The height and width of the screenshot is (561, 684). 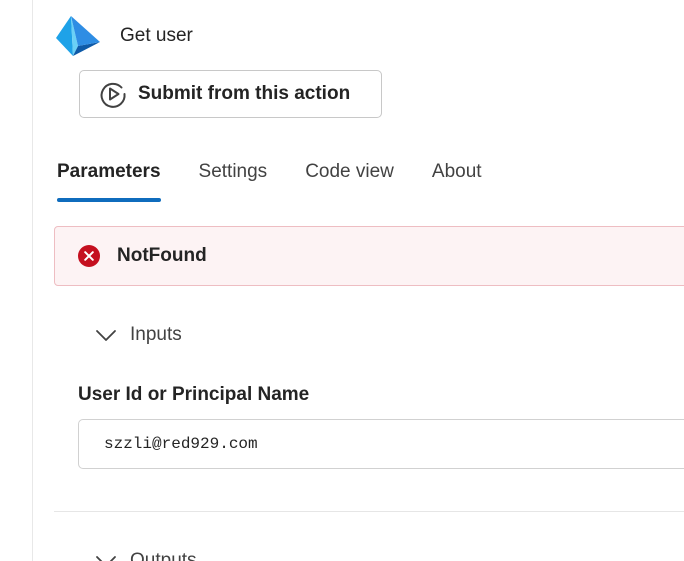 What do you see at coordinates (89, 256) in the screenshot?
I see `error-circle-icon` at bounding box center [89, 256].